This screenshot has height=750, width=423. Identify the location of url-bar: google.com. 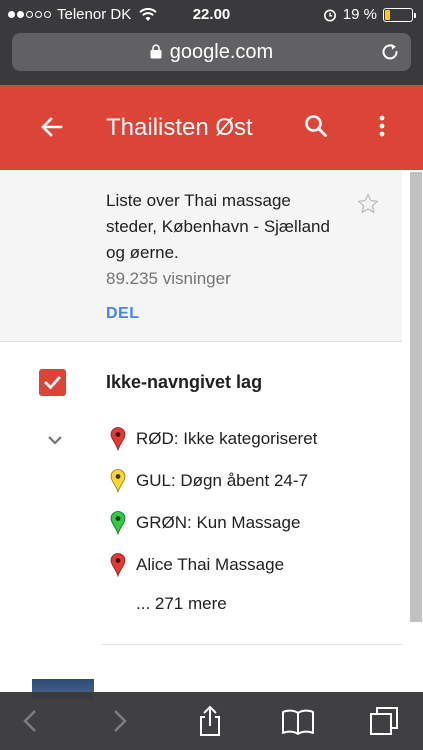
(211, 52).